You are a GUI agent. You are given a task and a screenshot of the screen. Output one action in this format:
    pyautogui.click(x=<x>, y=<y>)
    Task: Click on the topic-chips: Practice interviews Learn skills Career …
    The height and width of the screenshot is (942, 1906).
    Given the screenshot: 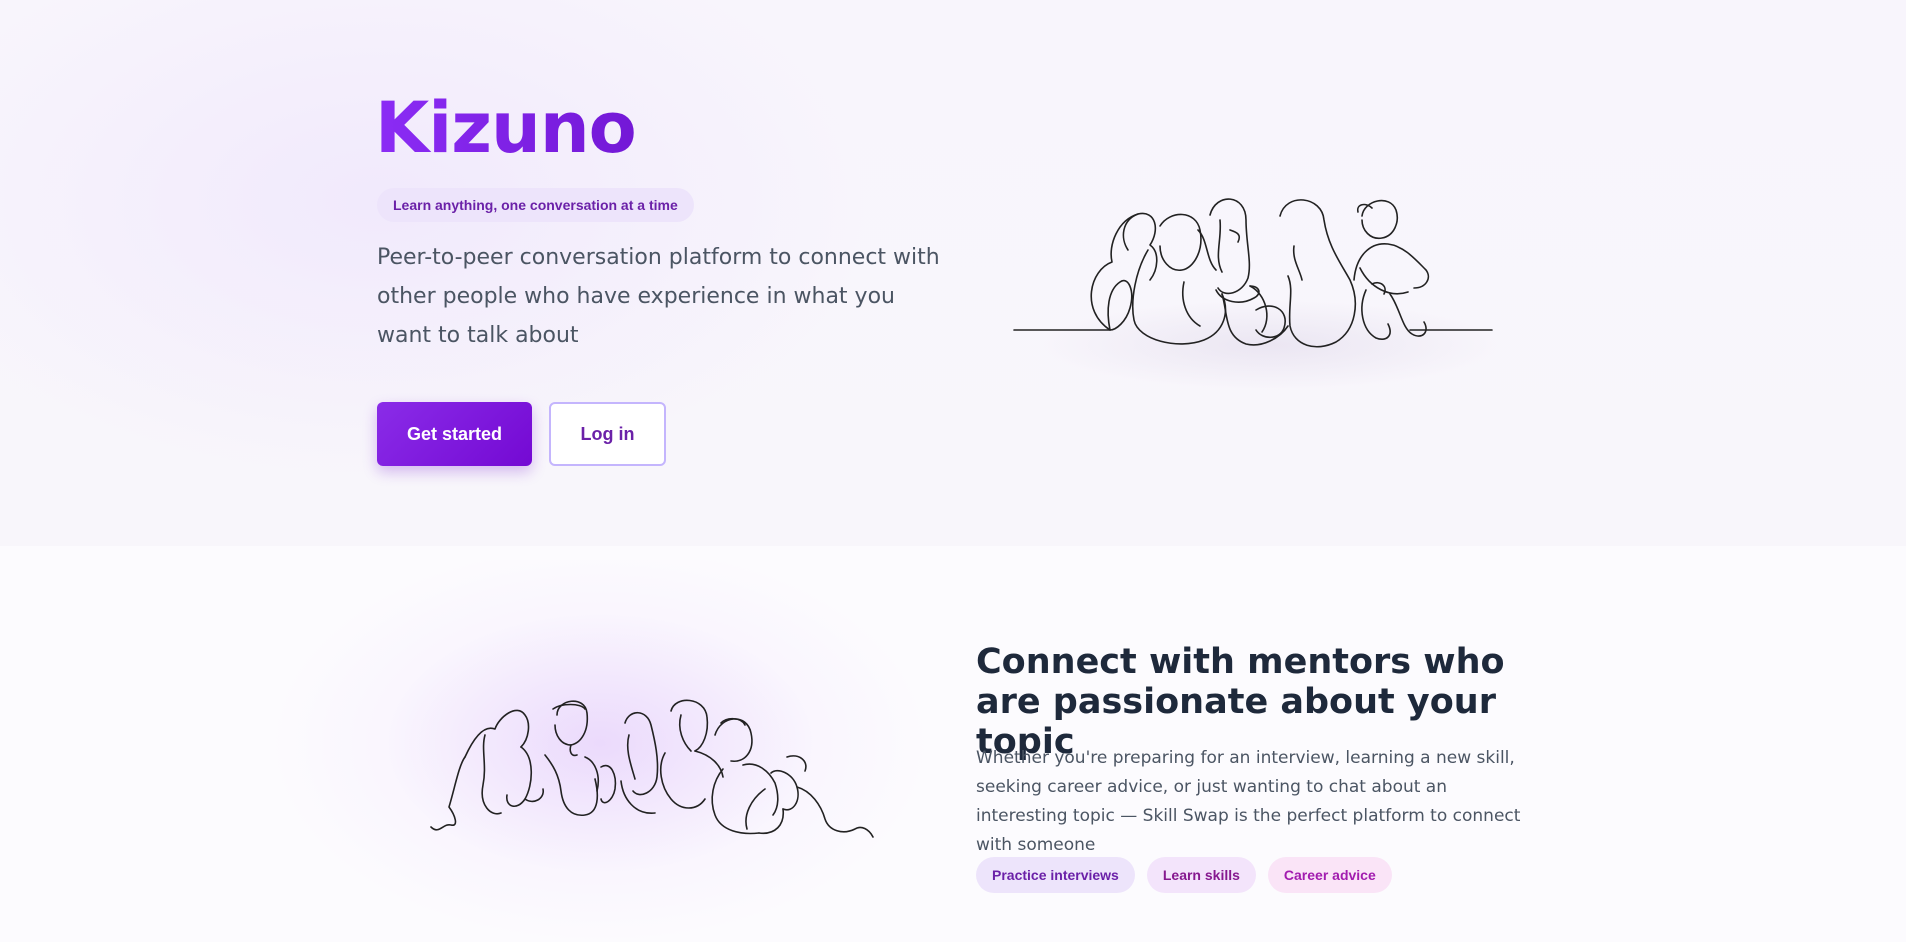 What is the action you would take?
    pyautogui.click(x=1184, y=875)
    